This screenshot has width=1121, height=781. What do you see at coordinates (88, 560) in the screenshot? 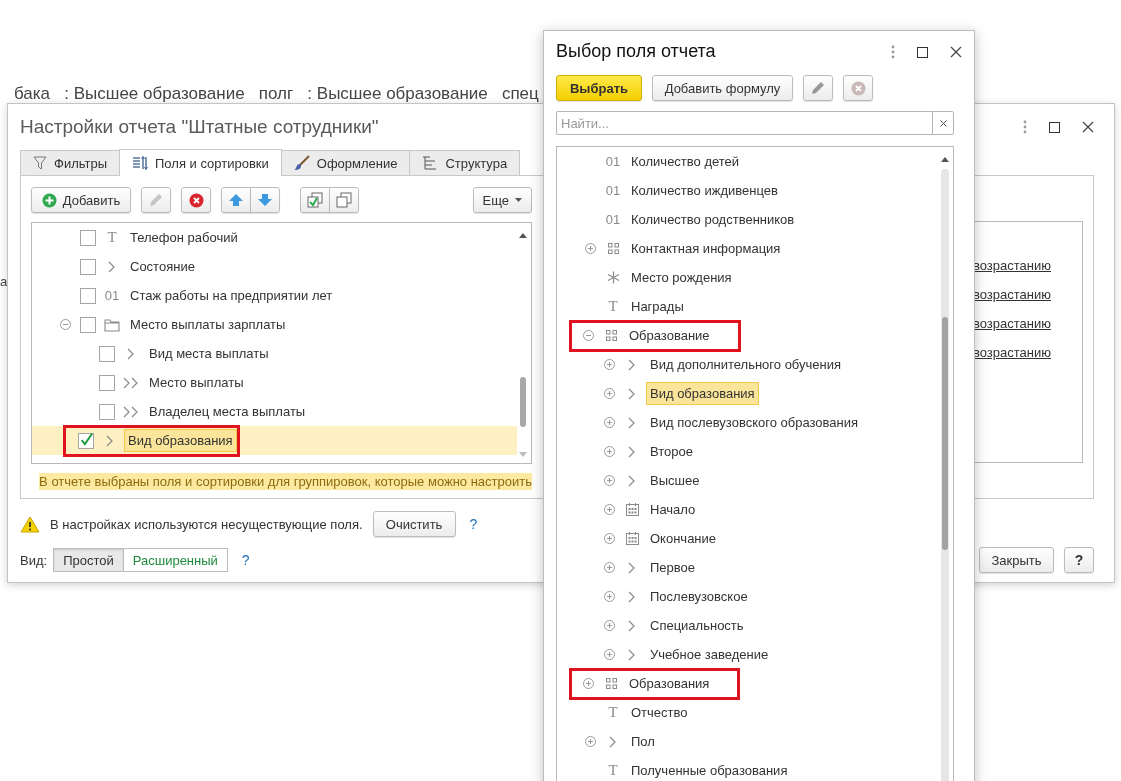
I see `view-option: Простой` at bounding box center [88, 560].